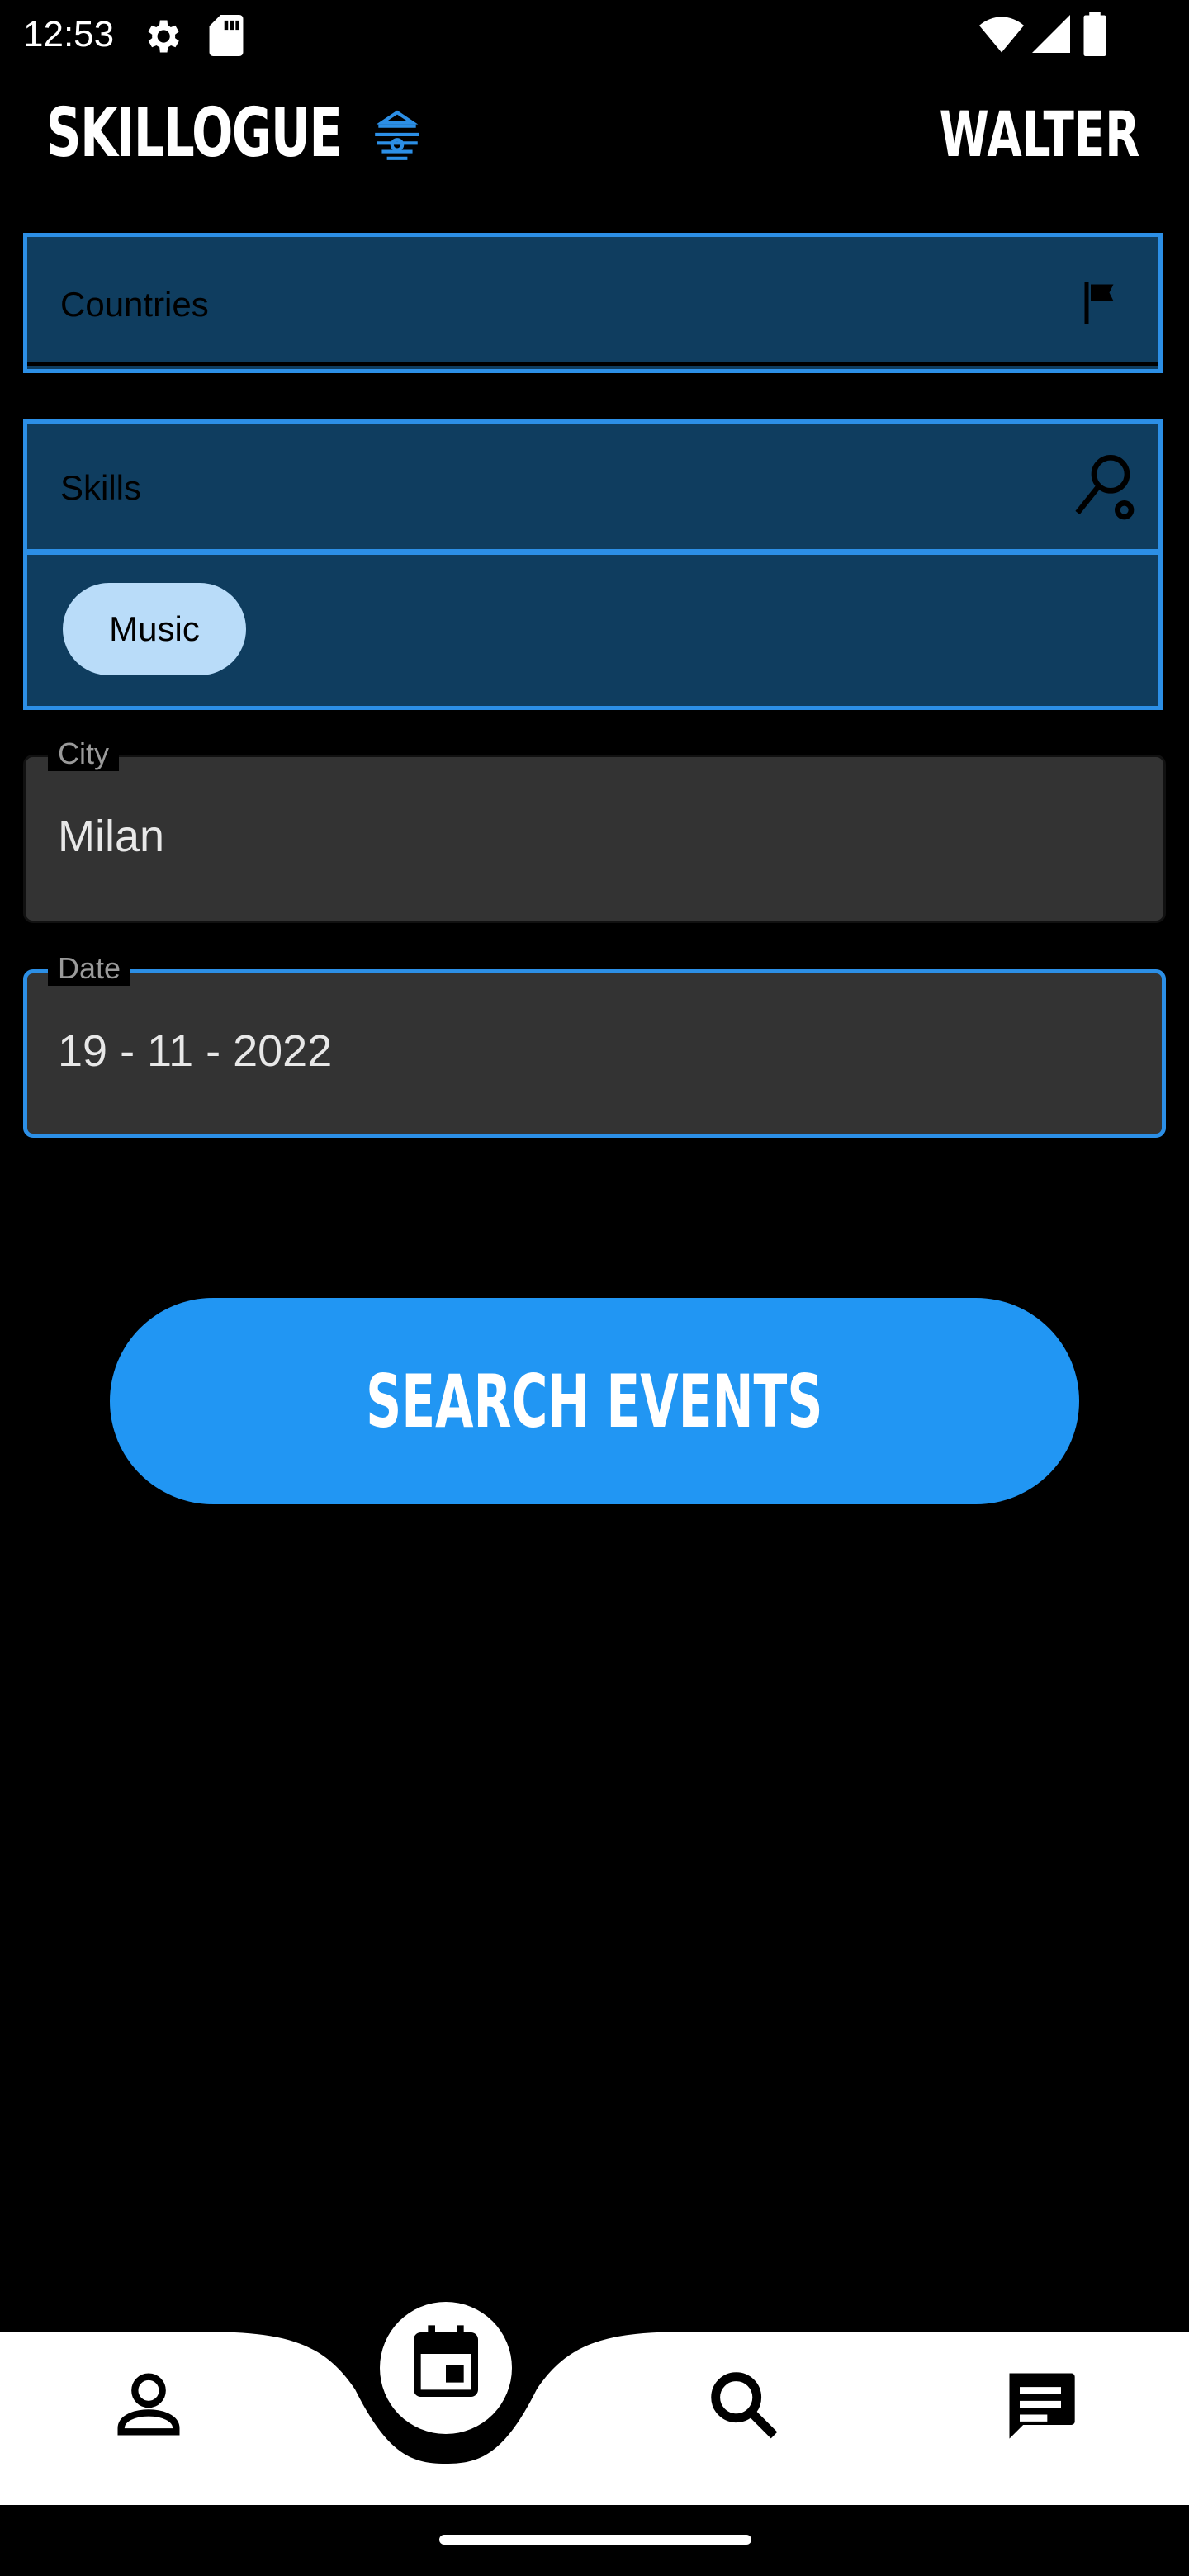 The height and width of the screenshot is (2576, 1189). I want to click on search-events-button: SEARCH EVENTS, so click(594, 1401).